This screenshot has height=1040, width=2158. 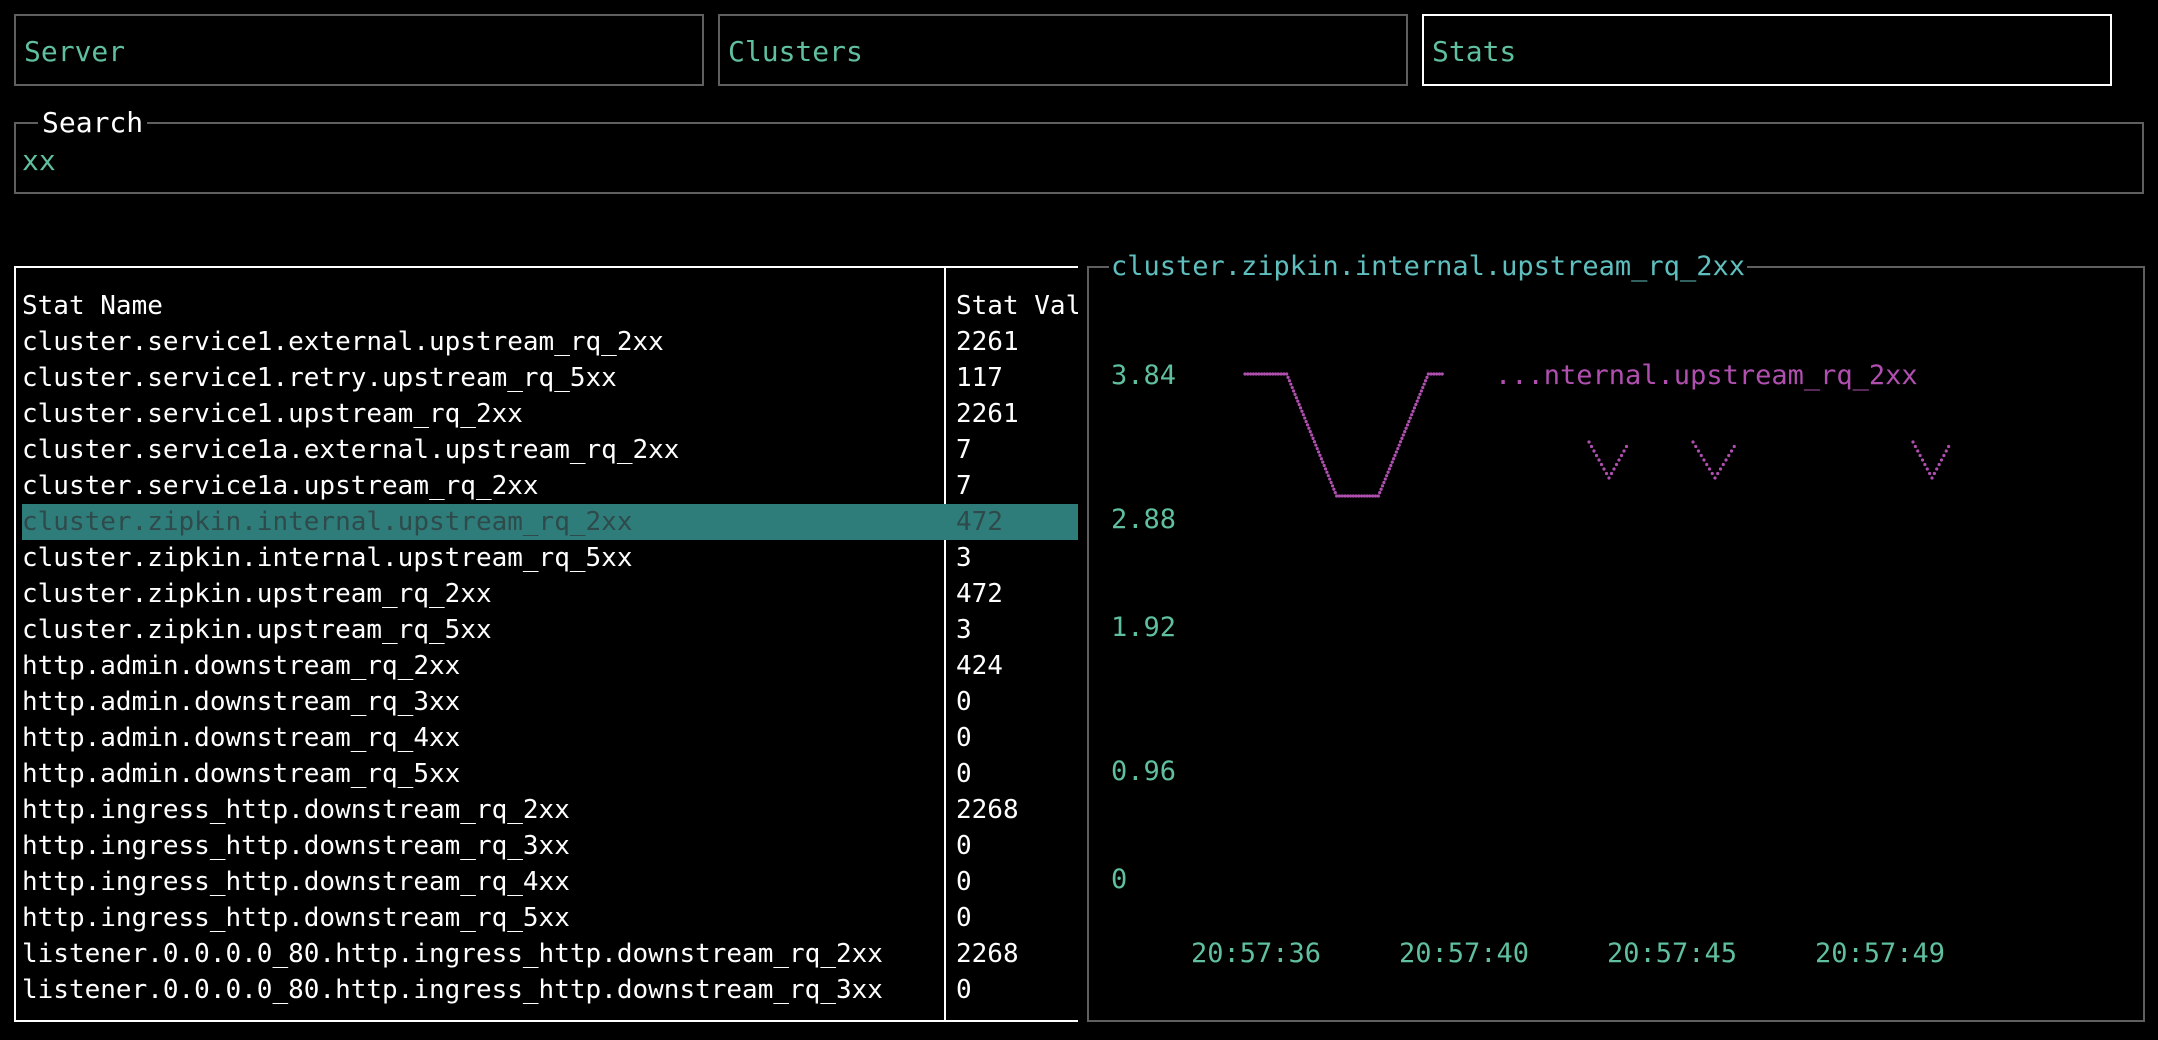 I want to click on table-row: http.admin.downstream_rq_5xx 0, so click(x=550, y=774).